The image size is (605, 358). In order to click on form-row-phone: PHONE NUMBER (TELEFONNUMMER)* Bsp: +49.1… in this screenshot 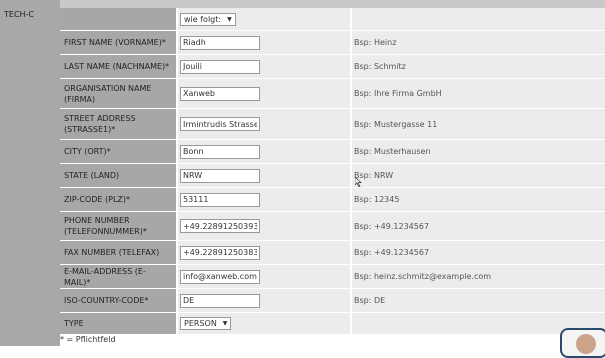, I will do `click(332, 226)`.